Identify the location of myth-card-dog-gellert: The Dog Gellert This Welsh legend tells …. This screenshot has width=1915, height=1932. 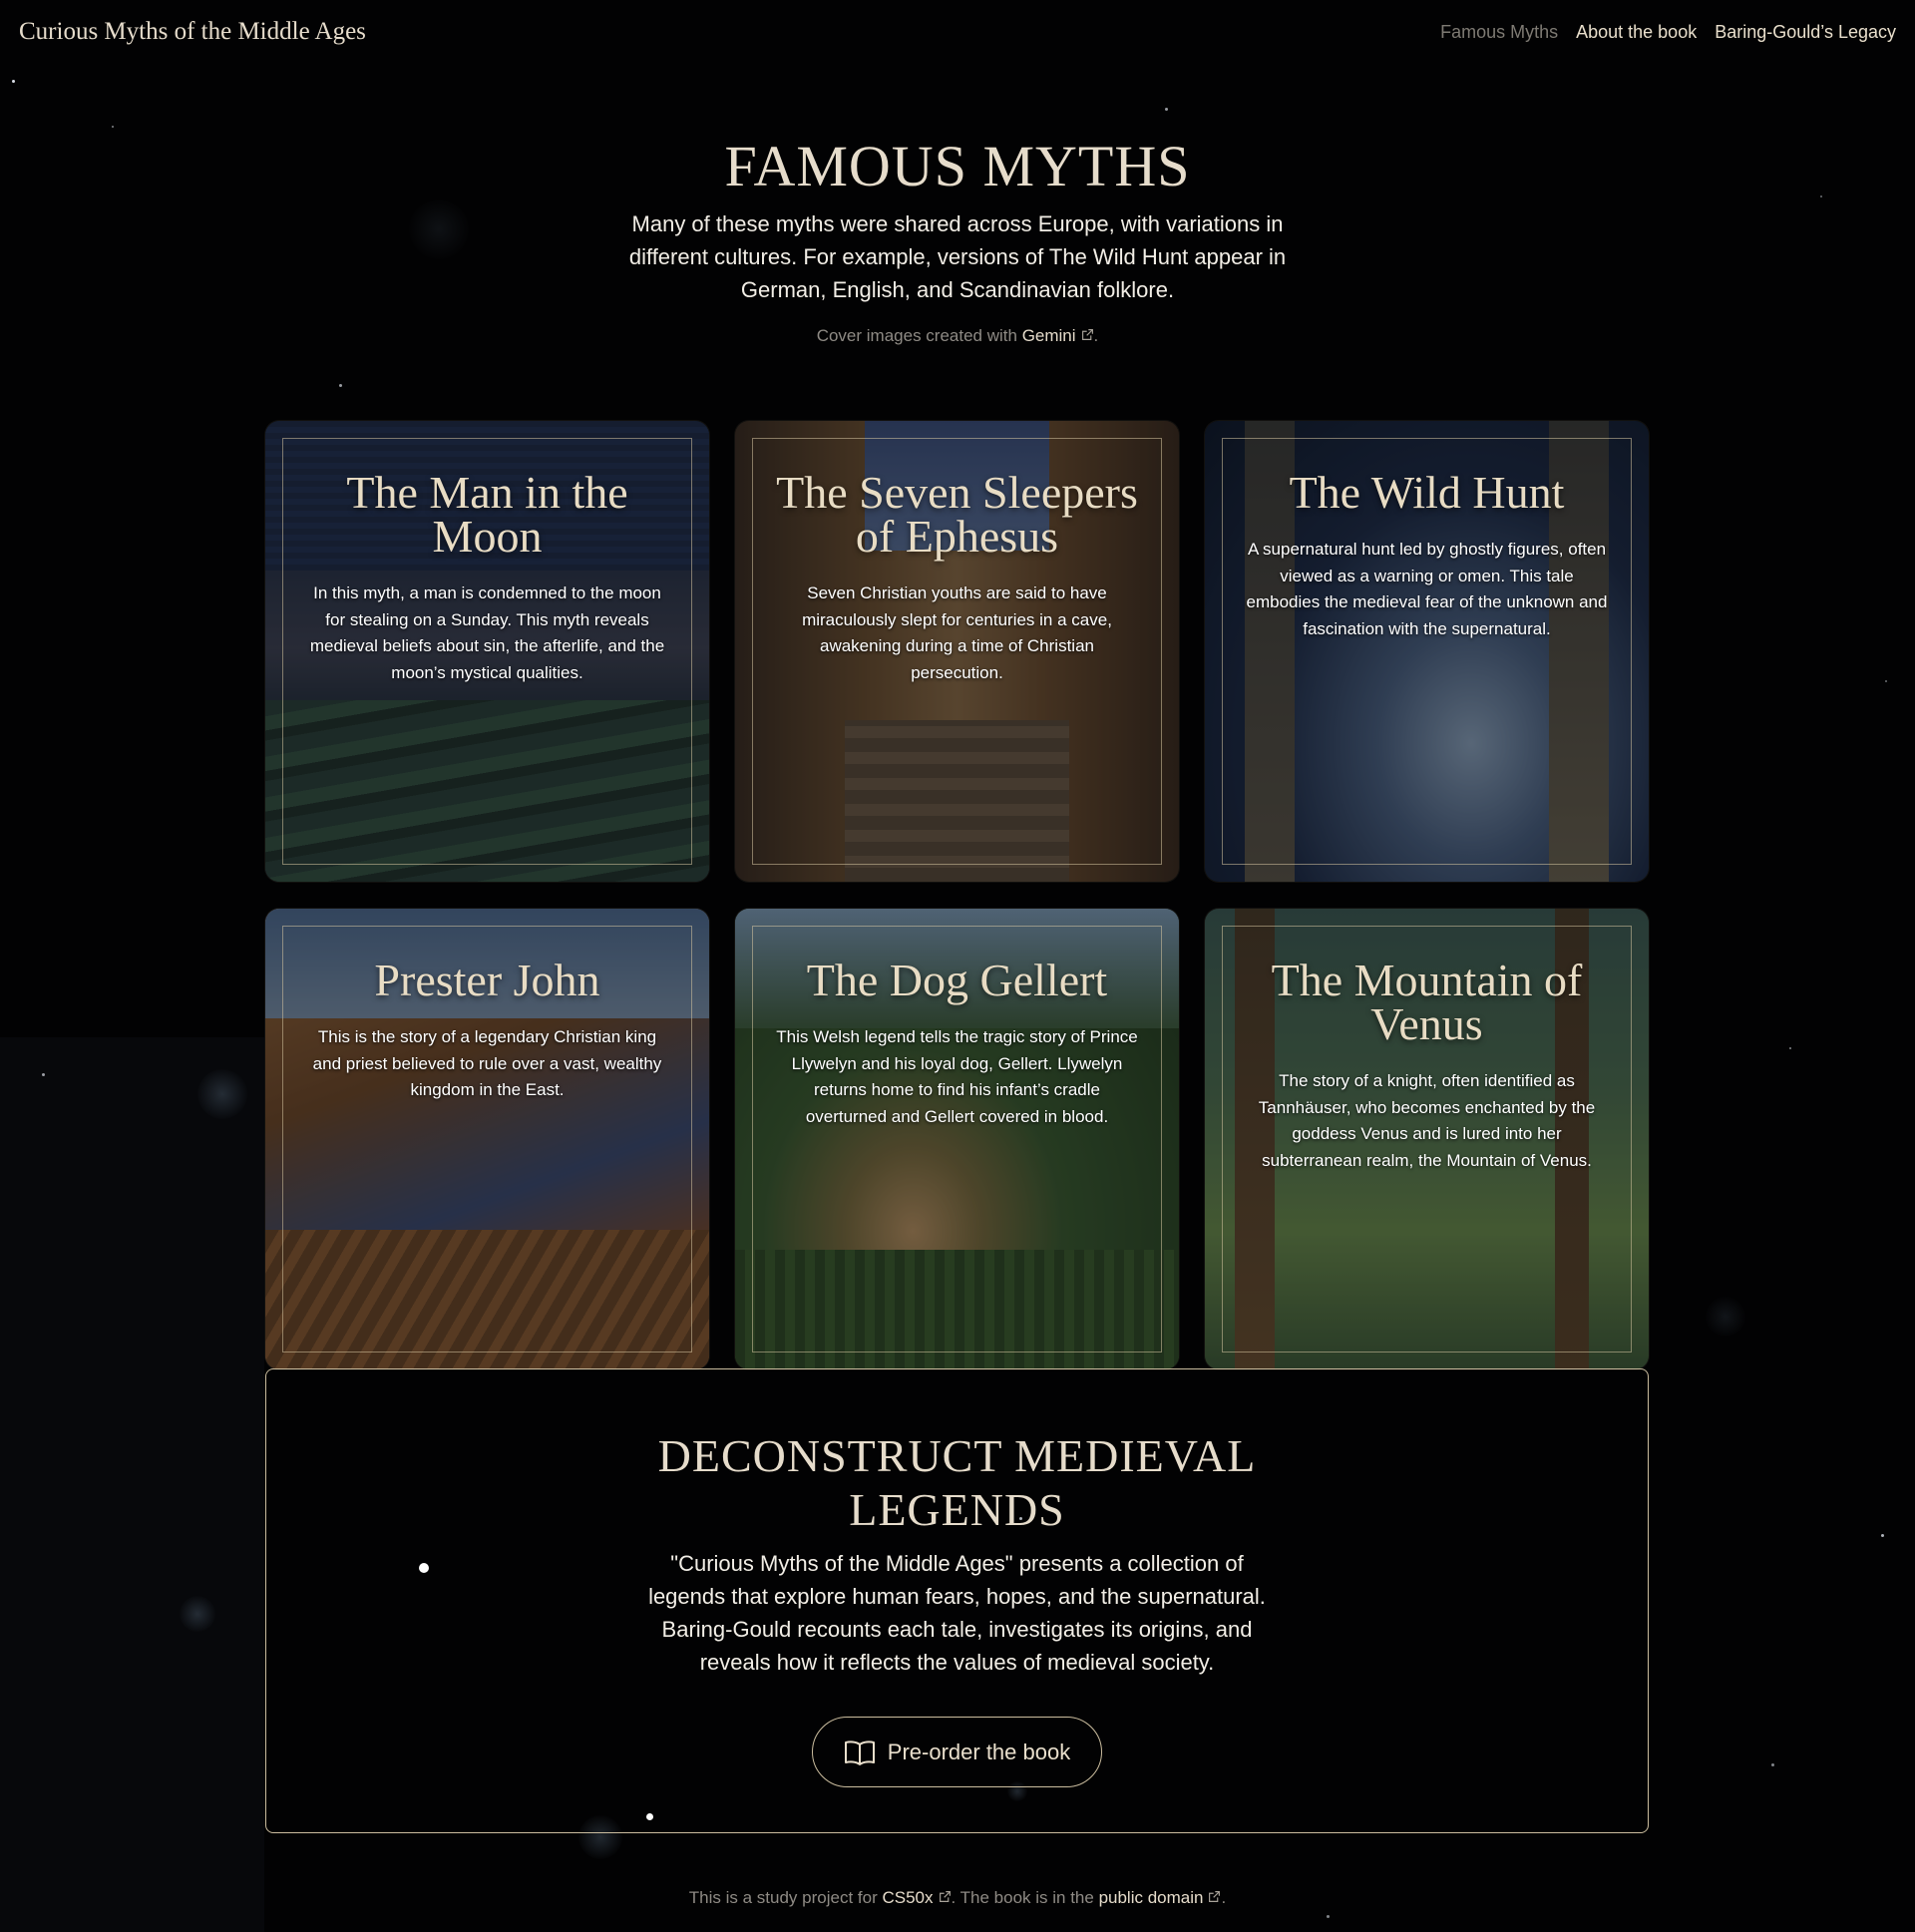
(957, 1139).